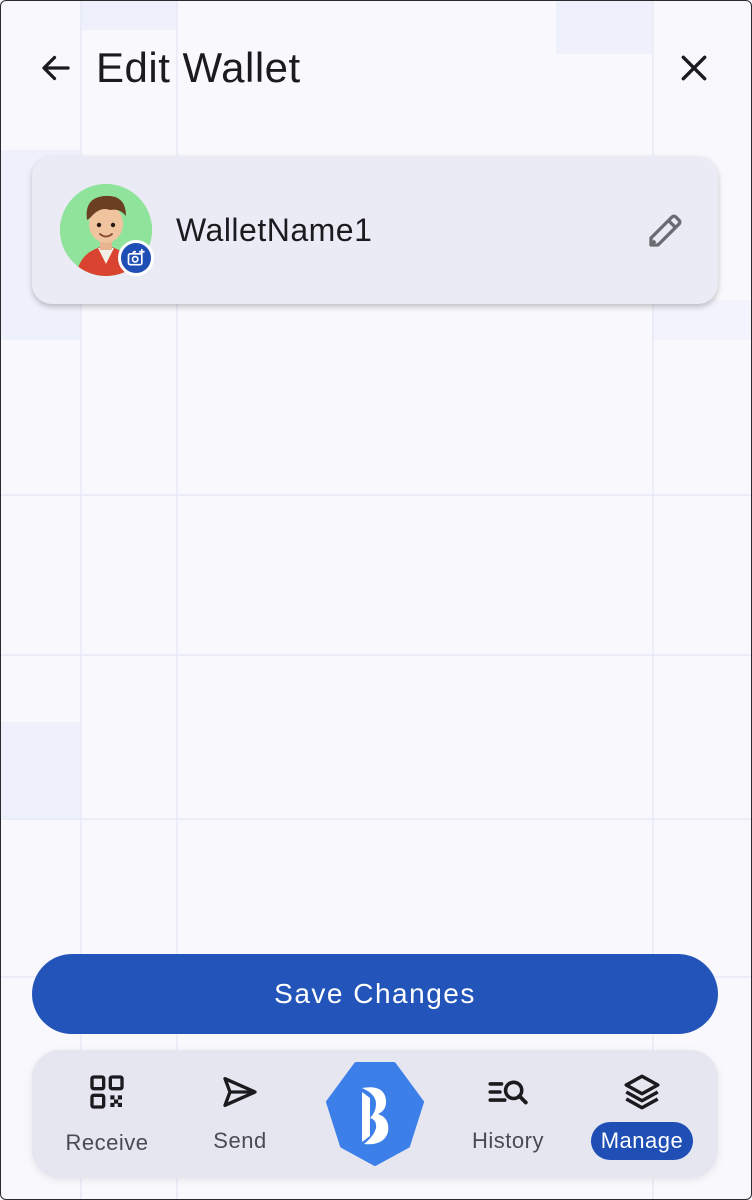 This screenshot has width=752, height=1200. I want to click on arrow-left-icon, so click(56, 68).